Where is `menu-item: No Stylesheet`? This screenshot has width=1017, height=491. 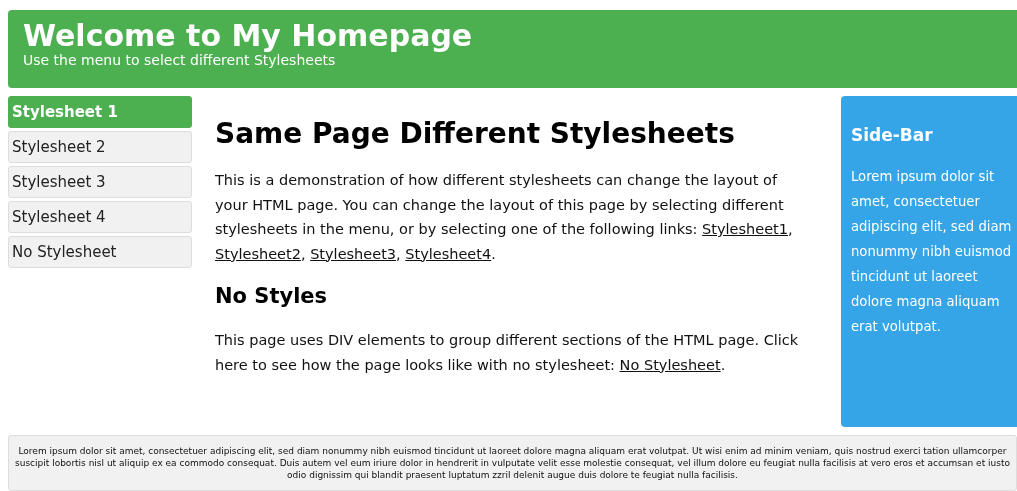
menu-item: No Stylesheet is located at coordinates (100, 252).